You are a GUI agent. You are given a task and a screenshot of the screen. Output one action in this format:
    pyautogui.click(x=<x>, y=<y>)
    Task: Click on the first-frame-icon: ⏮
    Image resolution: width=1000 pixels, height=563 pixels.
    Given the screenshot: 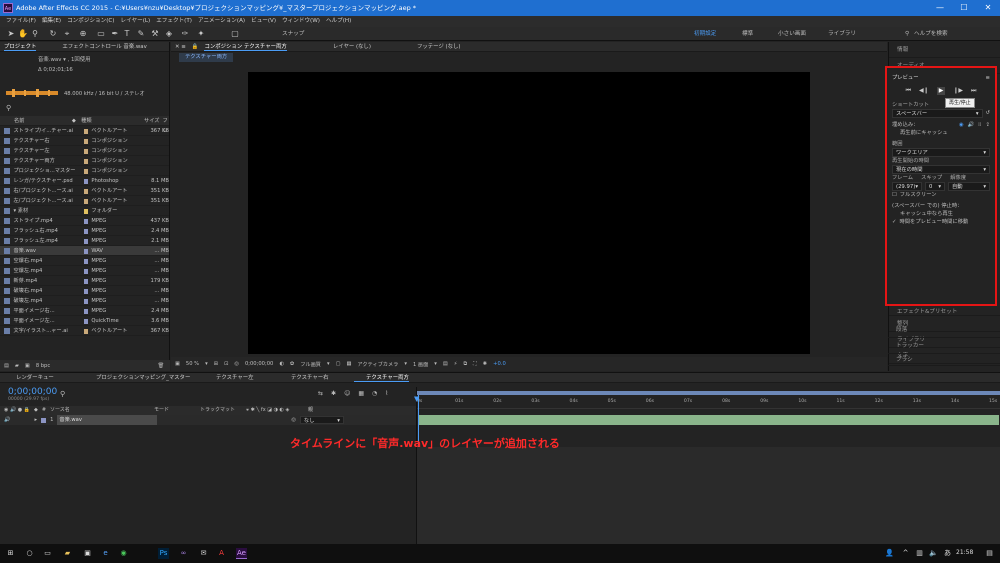 What is the action you would take?
    pyautogui.click(x=908, y=91)
    